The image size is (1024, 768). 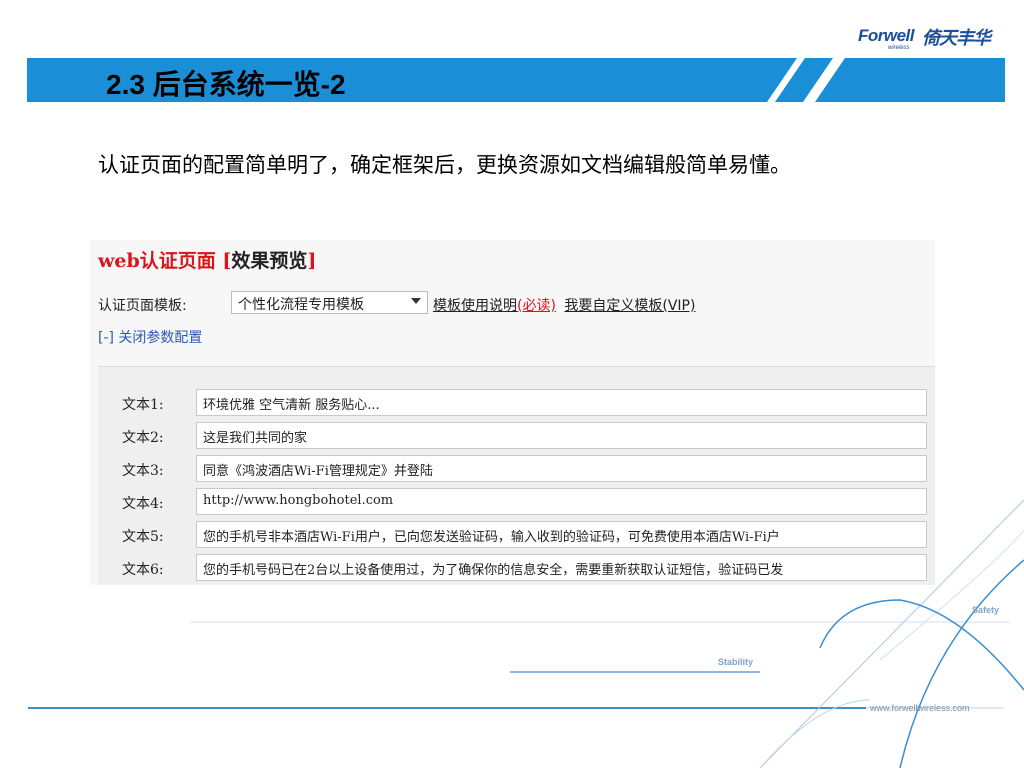 I want to click on template-links: 模板使用说明(必读) 我要自定义模板(VIP), so click(x=564, y=305).